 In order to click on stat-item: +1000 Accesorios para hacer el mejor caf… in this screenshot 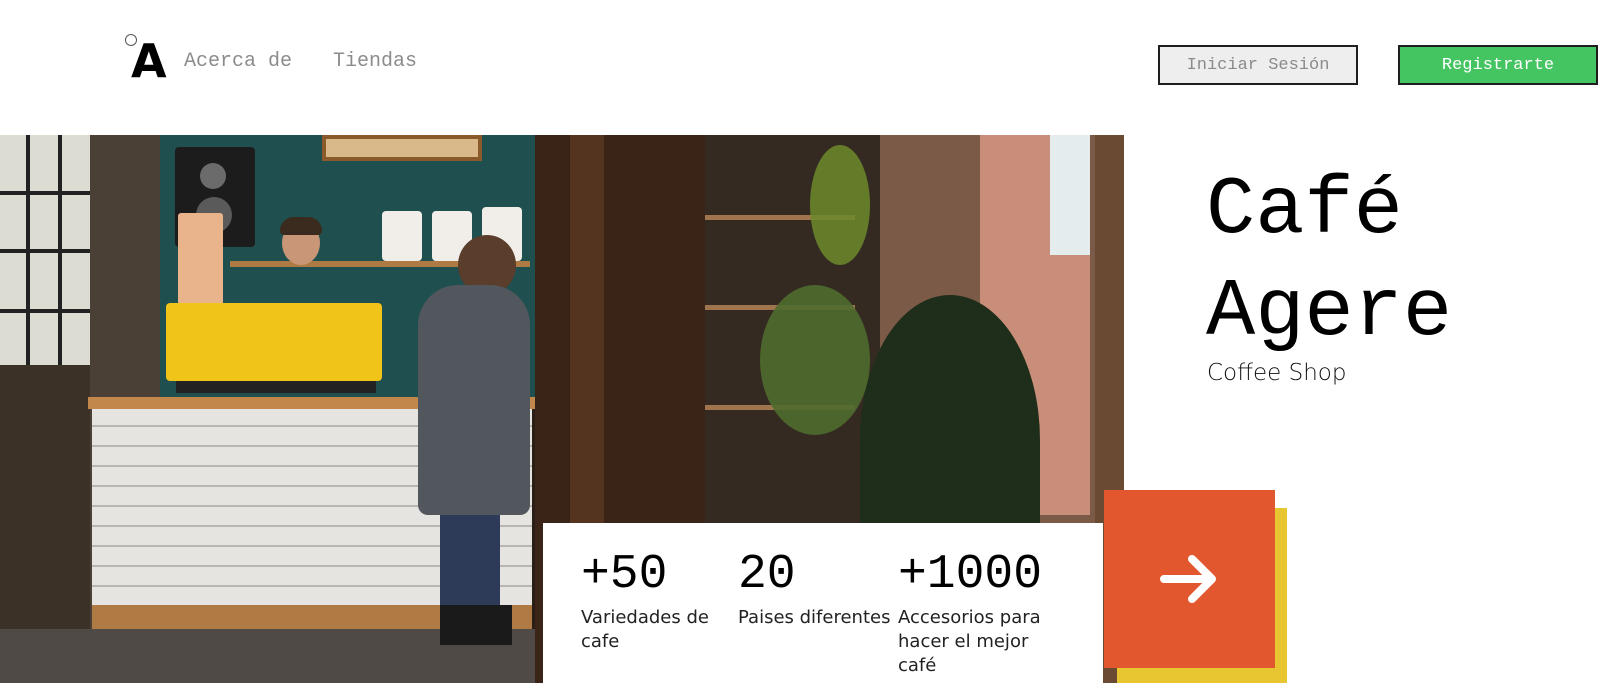, I will do `click(975, 614)`.